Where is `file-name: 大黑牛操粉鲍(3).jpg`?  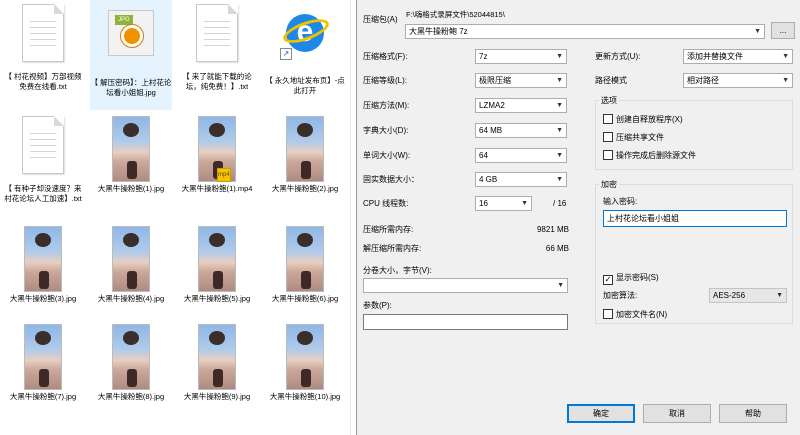 file-name: 大黑牛操粉鲍(3).jpg is located at coordinates (43, 298).